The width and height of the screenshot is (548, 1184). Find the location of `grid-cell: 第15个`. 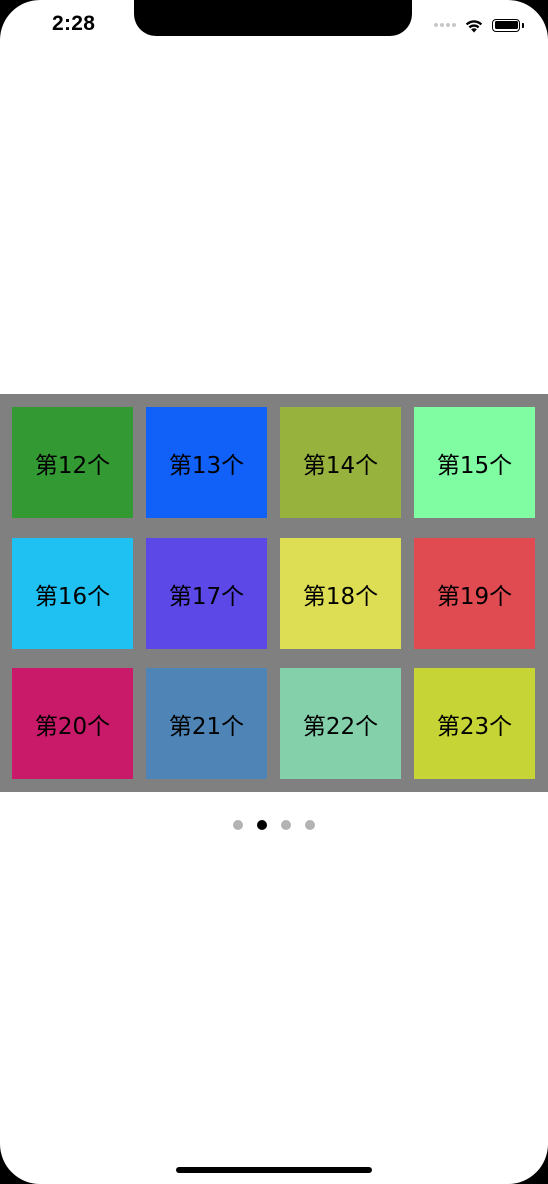

grid-cell: 第15个 is located at coordinates (474, 462).